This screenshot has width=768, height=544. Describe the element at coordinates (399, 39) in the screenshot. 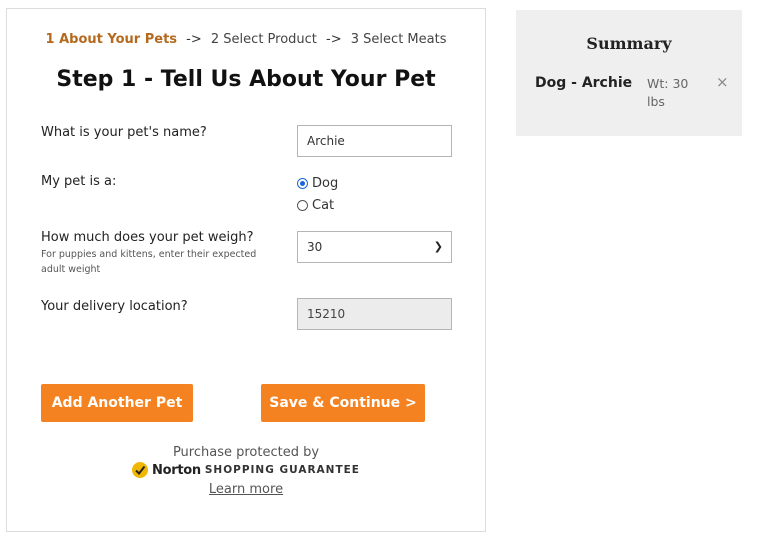

I see `step-select-meats: 3 Select Meats` at that location.